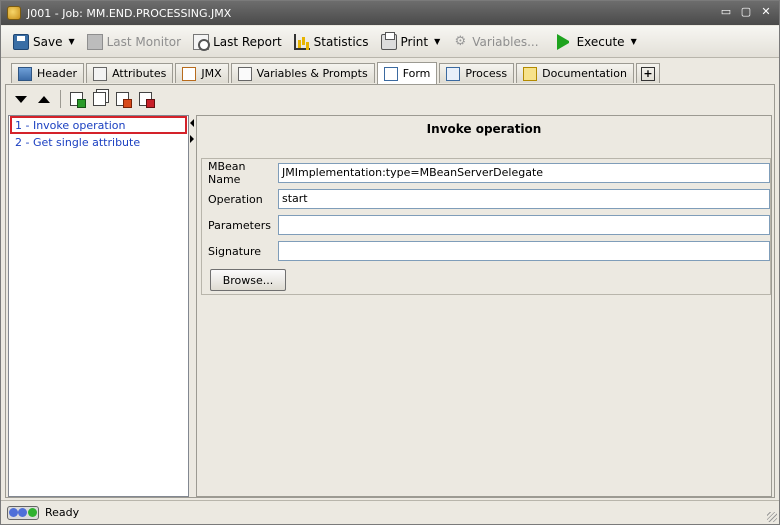 This screenshot has width=780, height=525. What do you see at coordinates (772, 517) in the screenshot?
I see `resize-grip-icon` at bounding box center [772, 517].